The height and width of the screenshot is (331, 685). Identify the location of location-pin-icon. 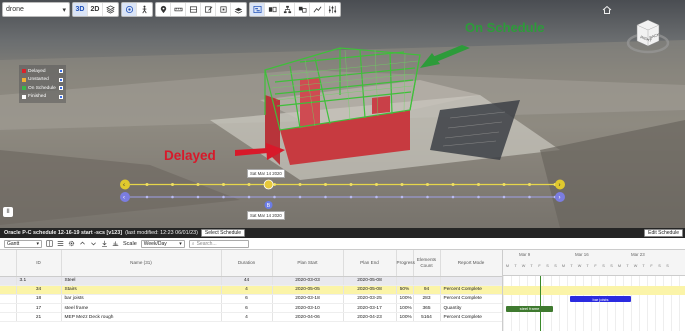
(163, 9).